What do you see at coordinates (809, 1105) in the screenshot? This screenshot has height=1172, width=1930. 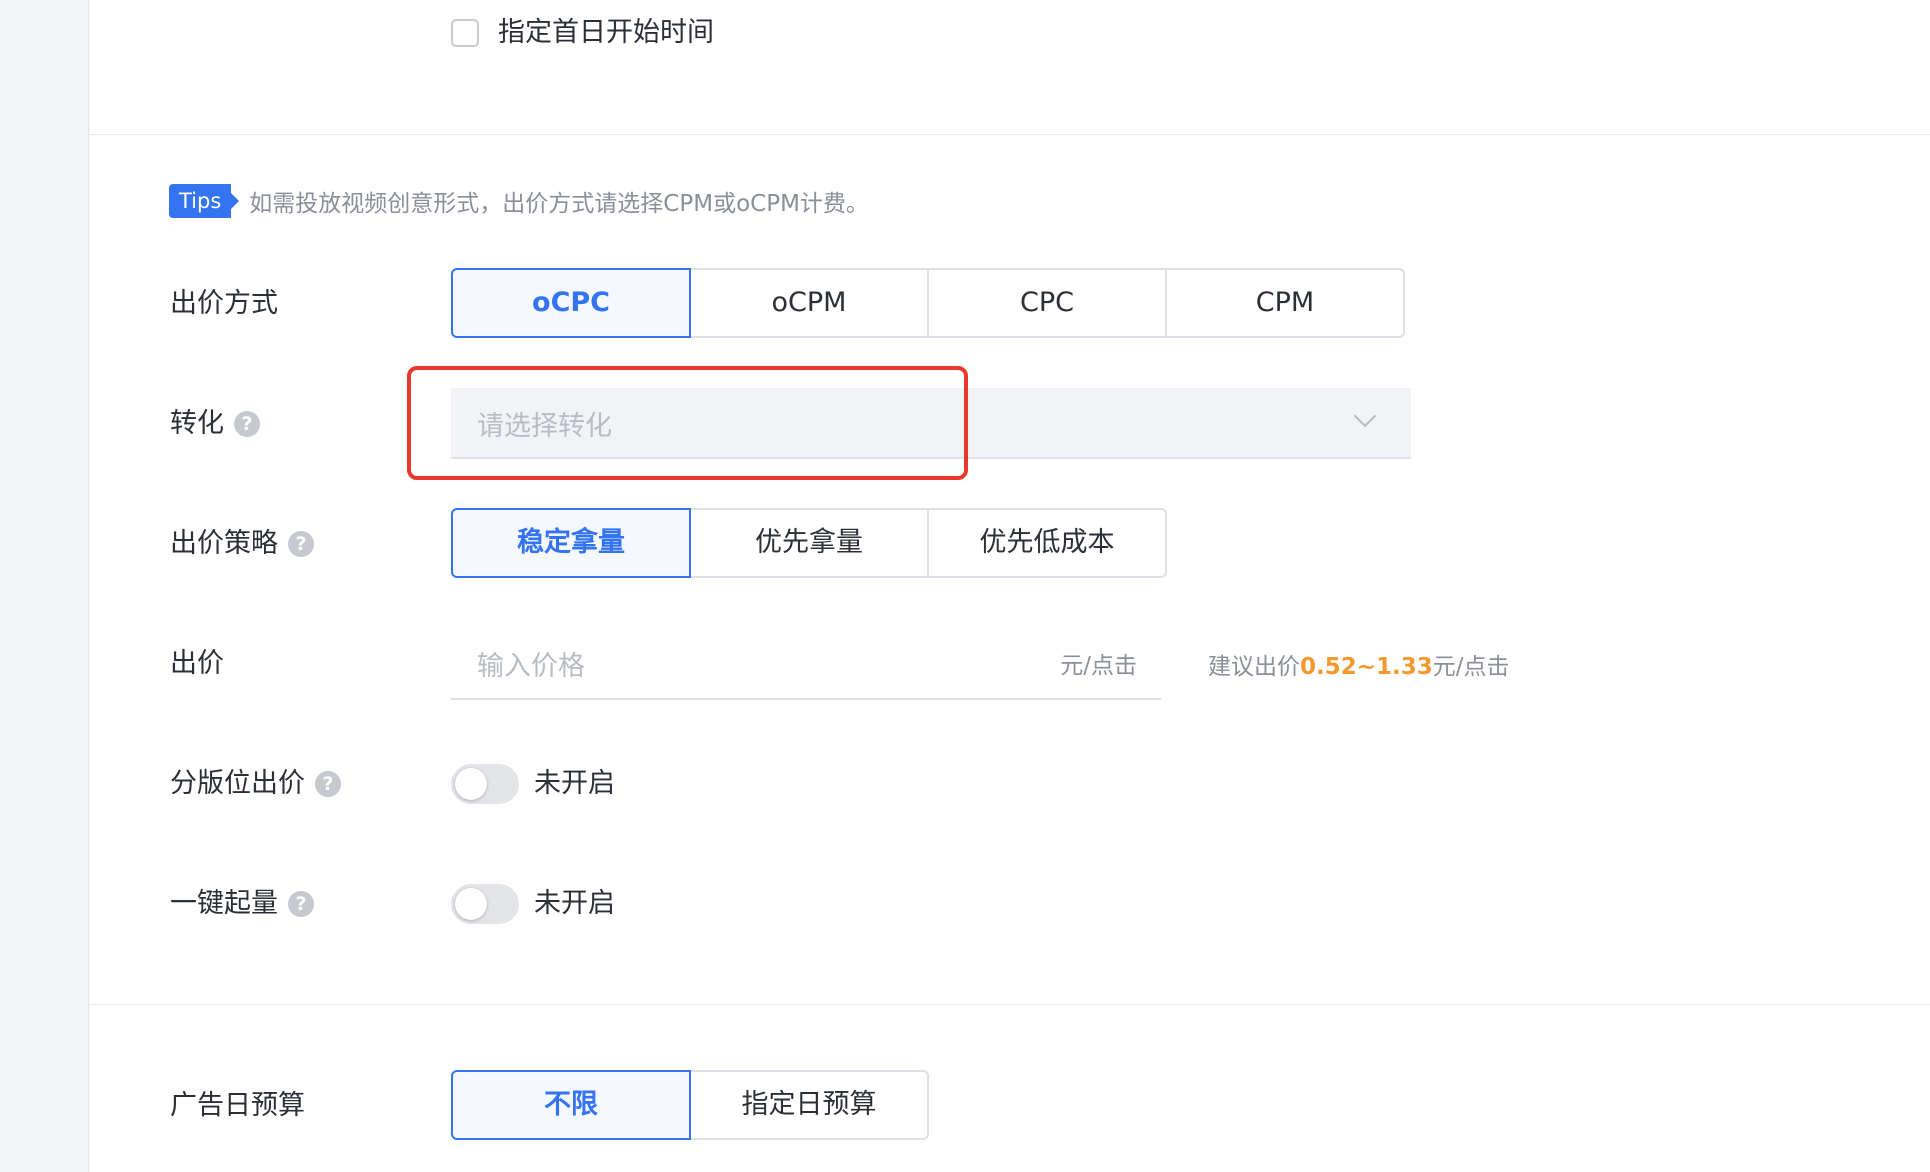 I see `daily-budget-specified: 指定日预算` at bounding box center [809, 1105].